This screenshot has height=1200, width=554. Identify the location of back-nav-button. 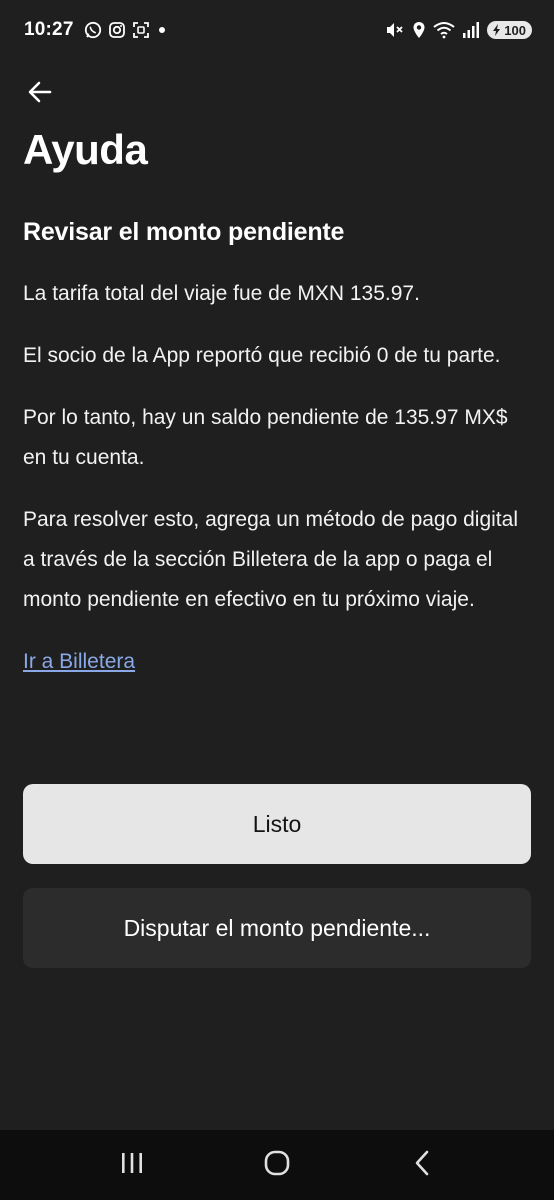
(422, 1165).